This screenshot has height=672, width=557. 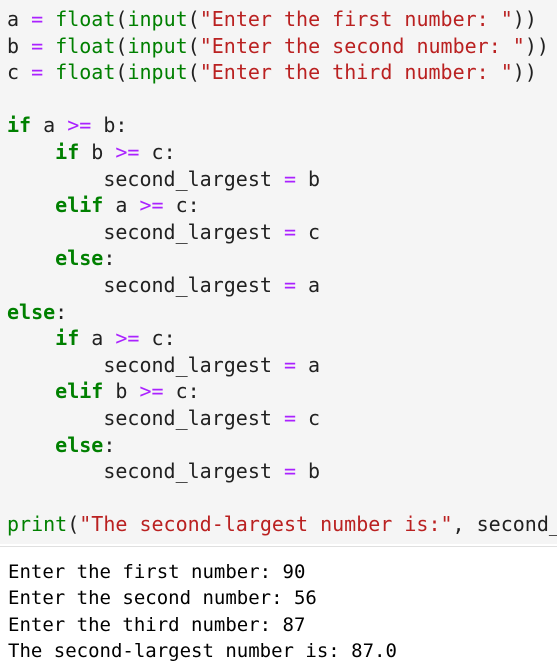 I want to click on code-line: second_largest = b, so click(x=282, y=179).